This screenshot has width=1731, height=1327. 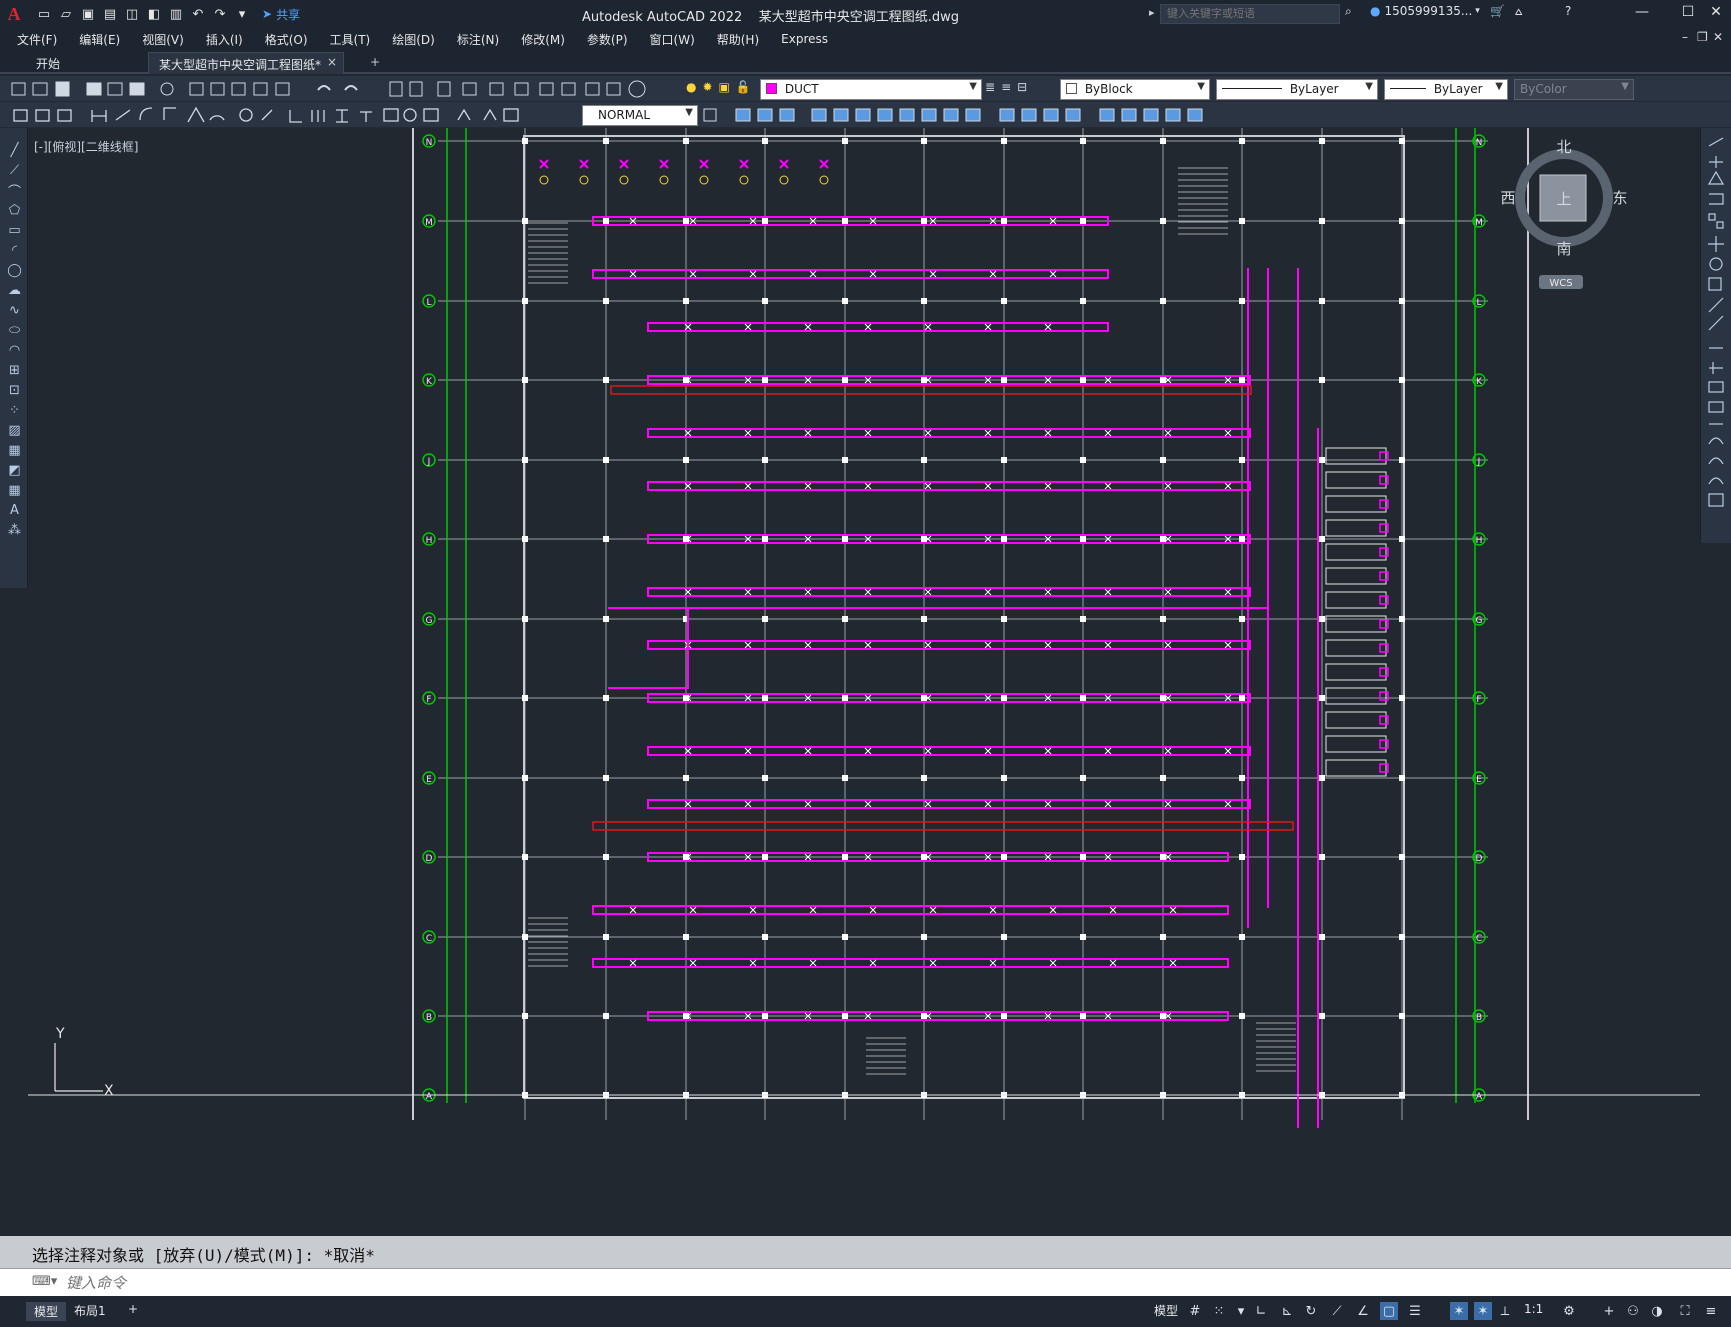 What do you see at coordinates (640, 115) in the screenshot?
I see `dimstyle-select: NORMAL ▼` at bounding box center [640, 115].